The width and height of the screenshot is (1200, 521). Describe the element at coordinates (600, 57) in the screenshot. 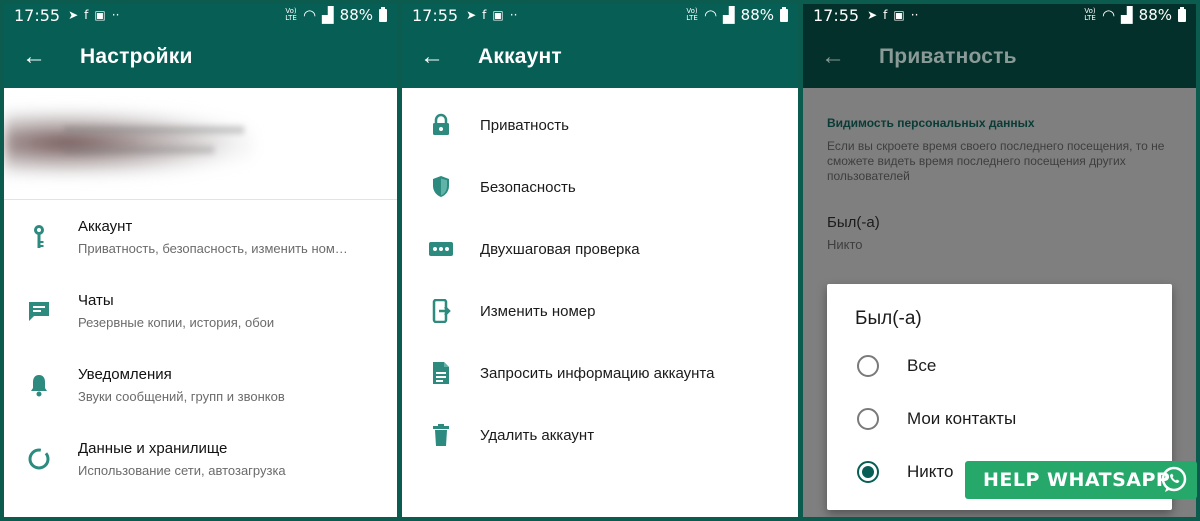

I see `app-bar: ← Аккаунт` at that location.